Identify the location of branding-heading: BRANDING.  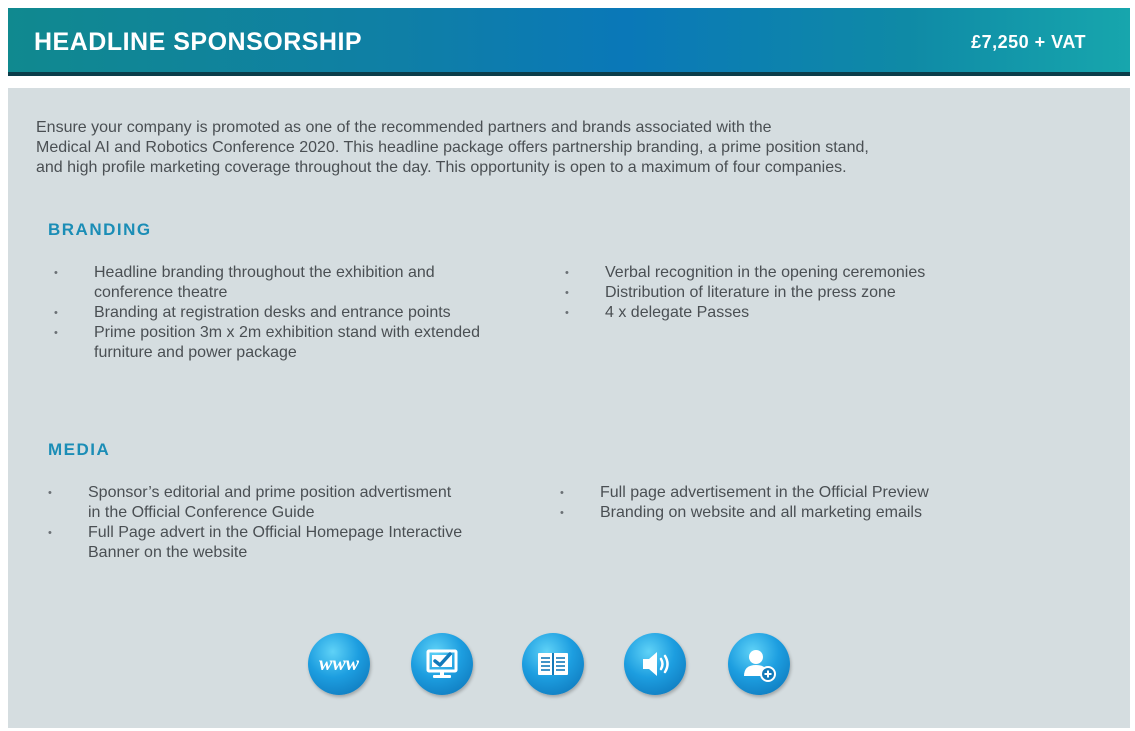
(100, 229).